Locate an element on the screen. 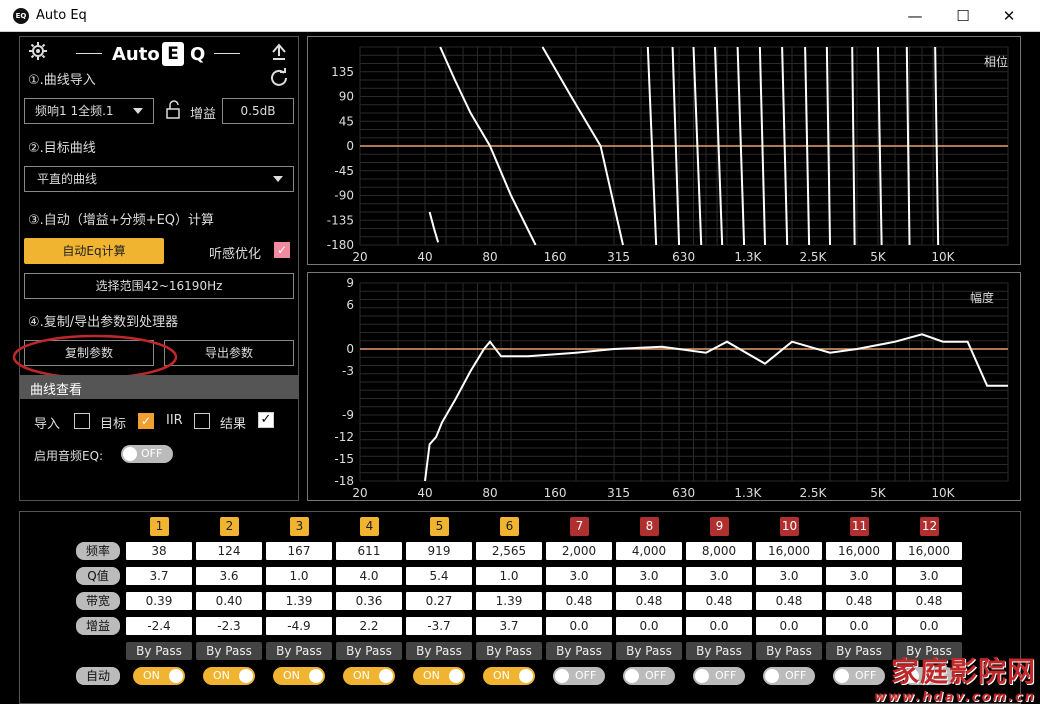 The width and height of the screenshot is (1040, 704). gain-field: -4.9 is located at coordinates (299, 626).